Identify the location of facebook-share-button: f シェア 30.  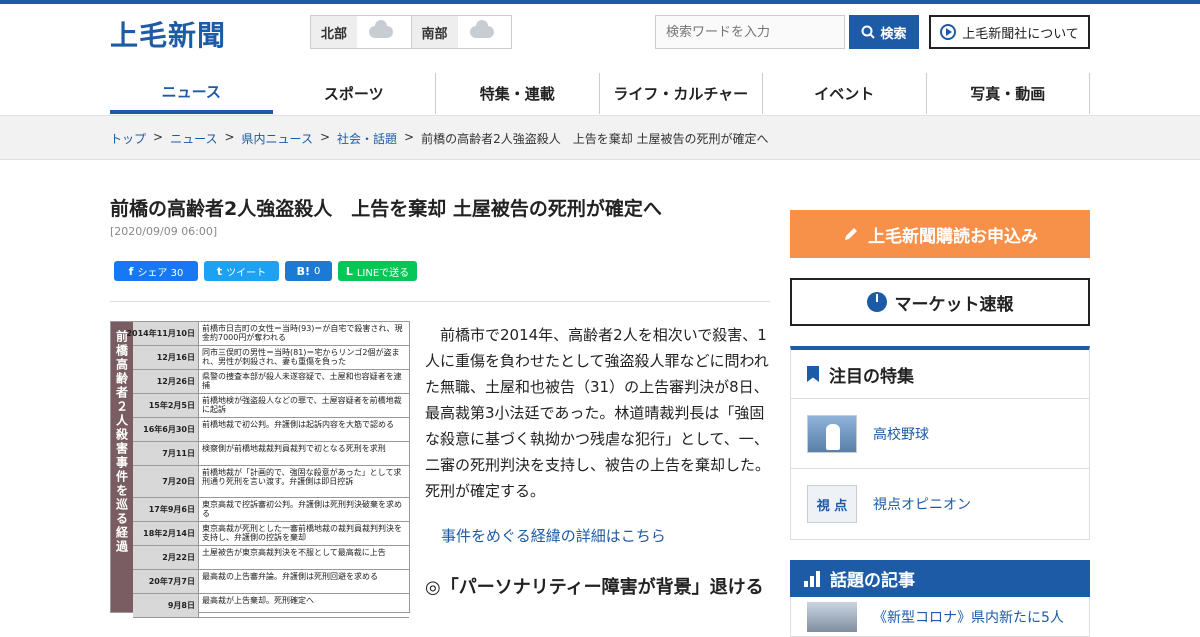
(156, 271).